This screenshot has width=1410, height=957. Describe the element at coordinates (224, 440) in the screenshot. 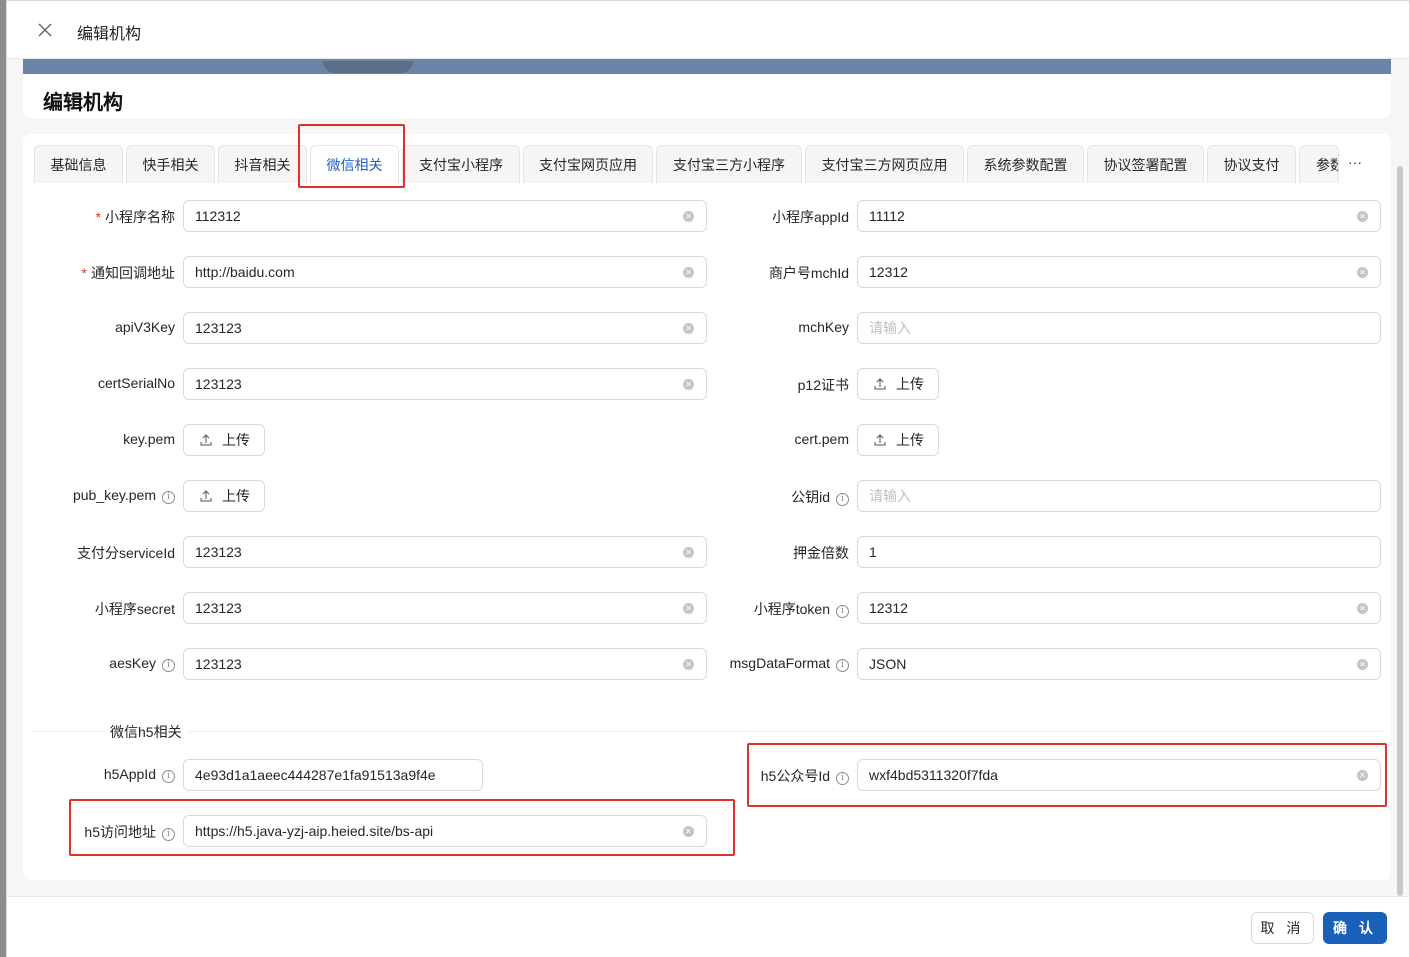

I see `key-pem-upload-button: 上传` at that location.